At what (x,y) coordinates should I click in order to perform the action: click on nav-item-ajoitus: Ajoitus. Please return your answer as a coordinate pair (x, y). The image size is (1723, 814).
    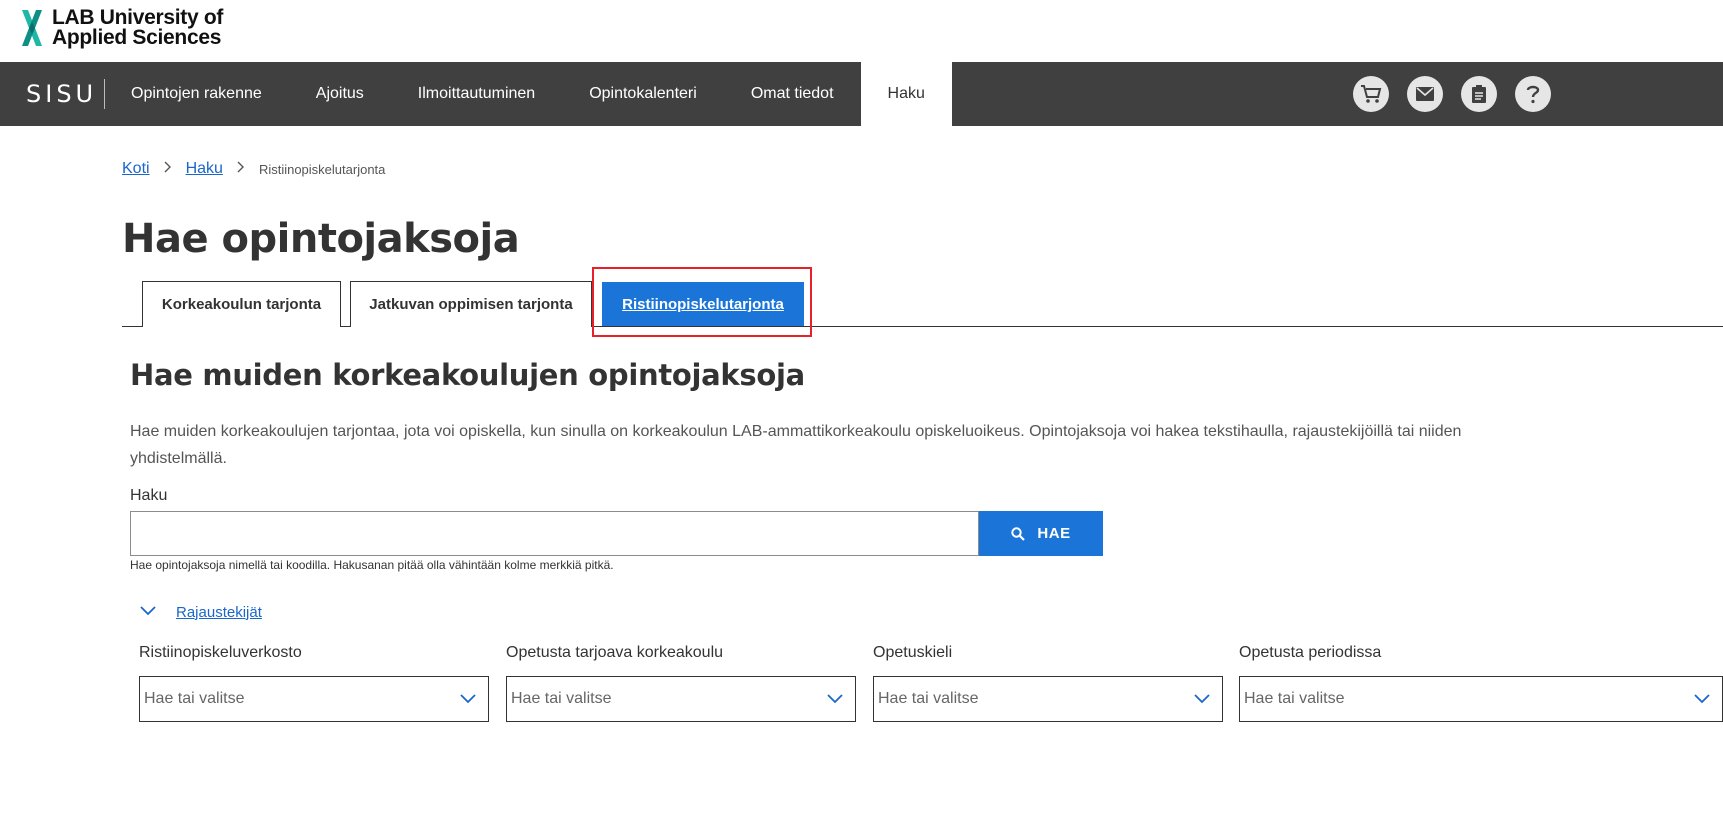
    Looking at the image, I should click on (340, 94).